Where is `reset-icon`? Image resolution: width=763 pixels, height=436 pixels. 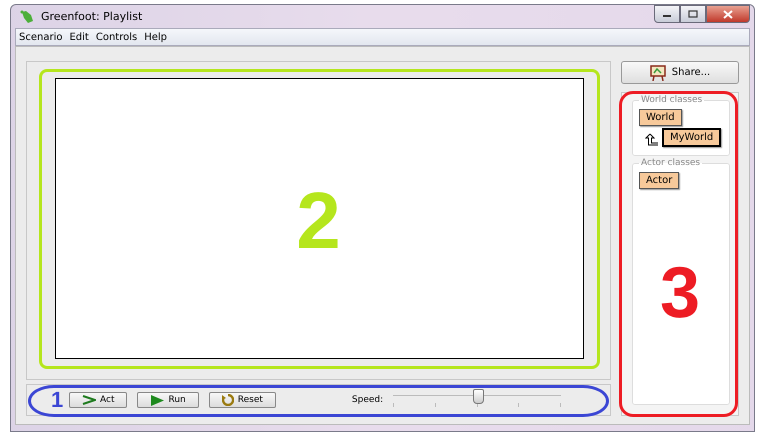 reset-icon is located at coordinates (228, 400).